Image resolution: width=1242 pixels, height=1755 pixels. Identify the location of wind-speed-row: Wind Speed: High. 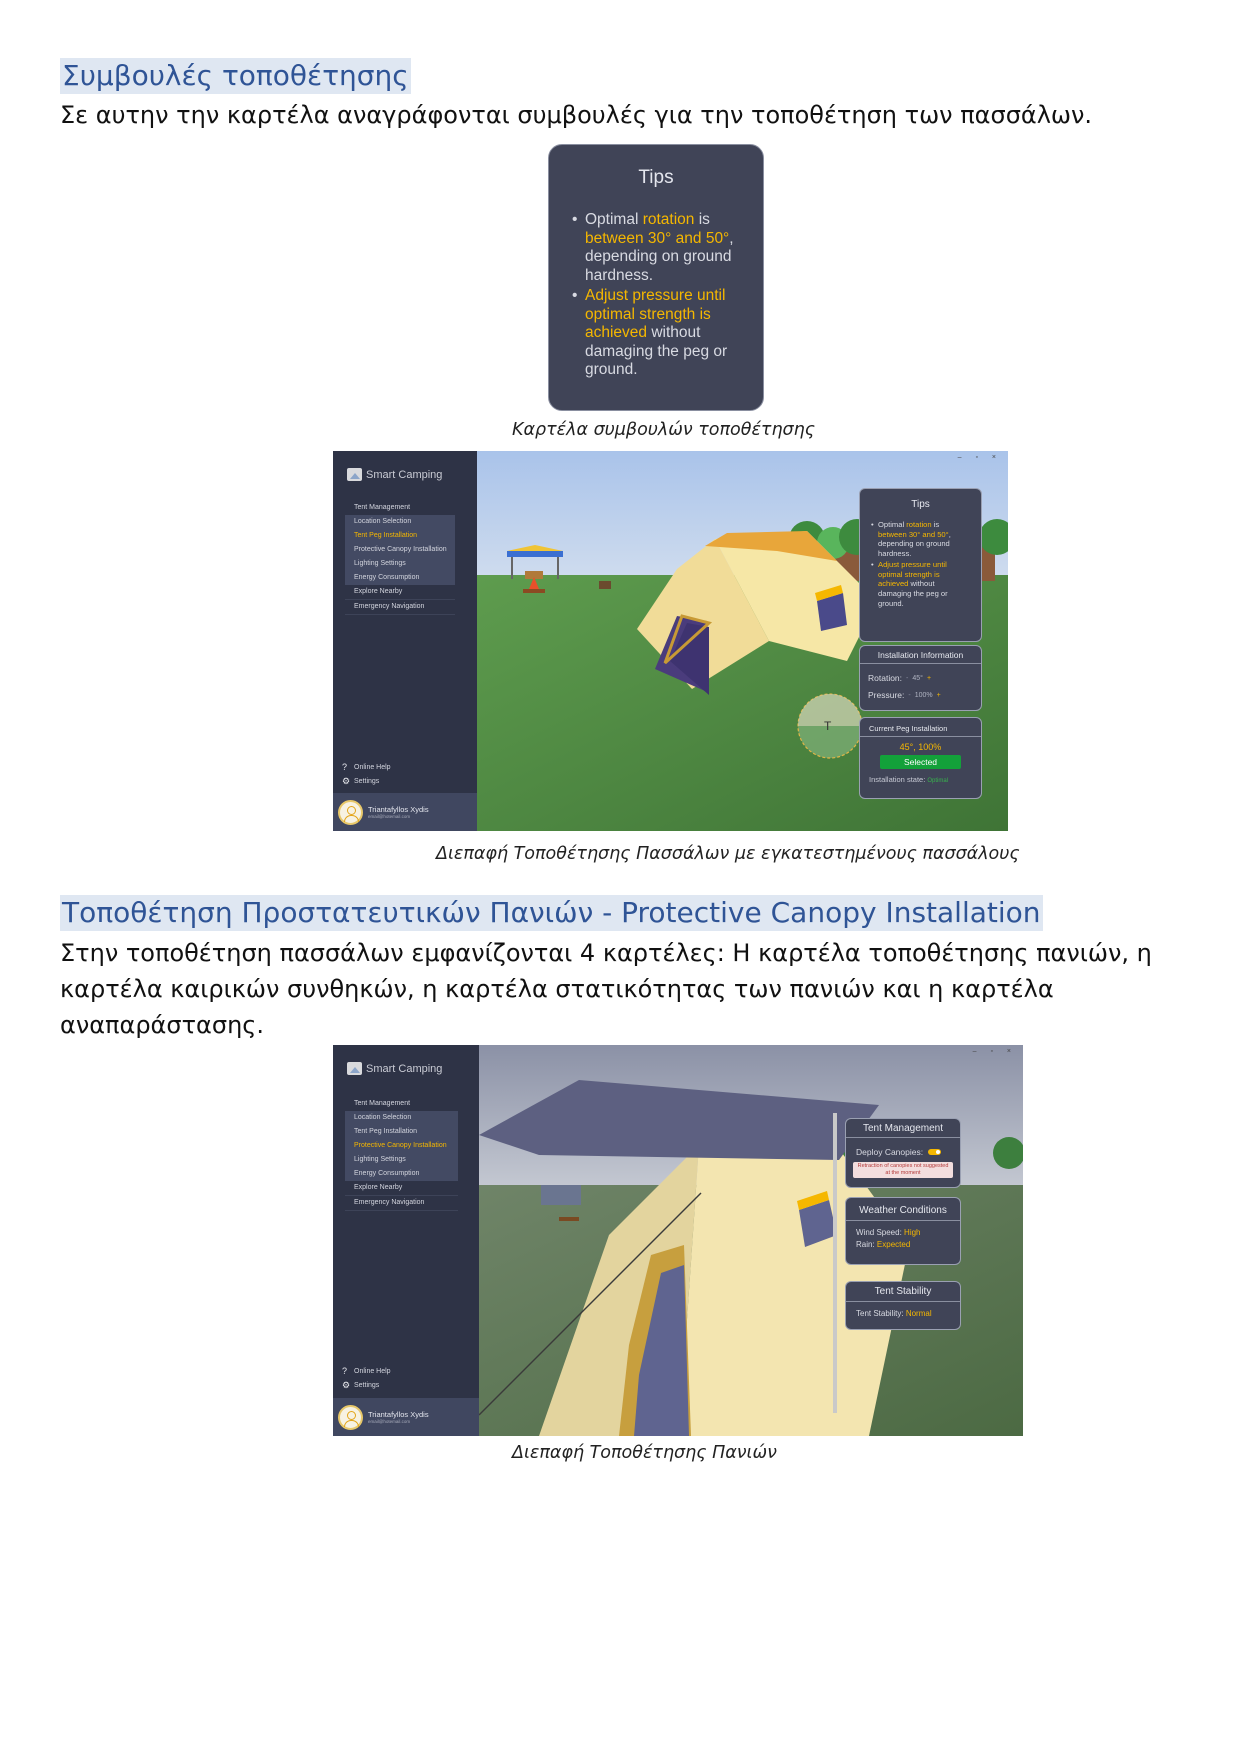
(908, 1232).